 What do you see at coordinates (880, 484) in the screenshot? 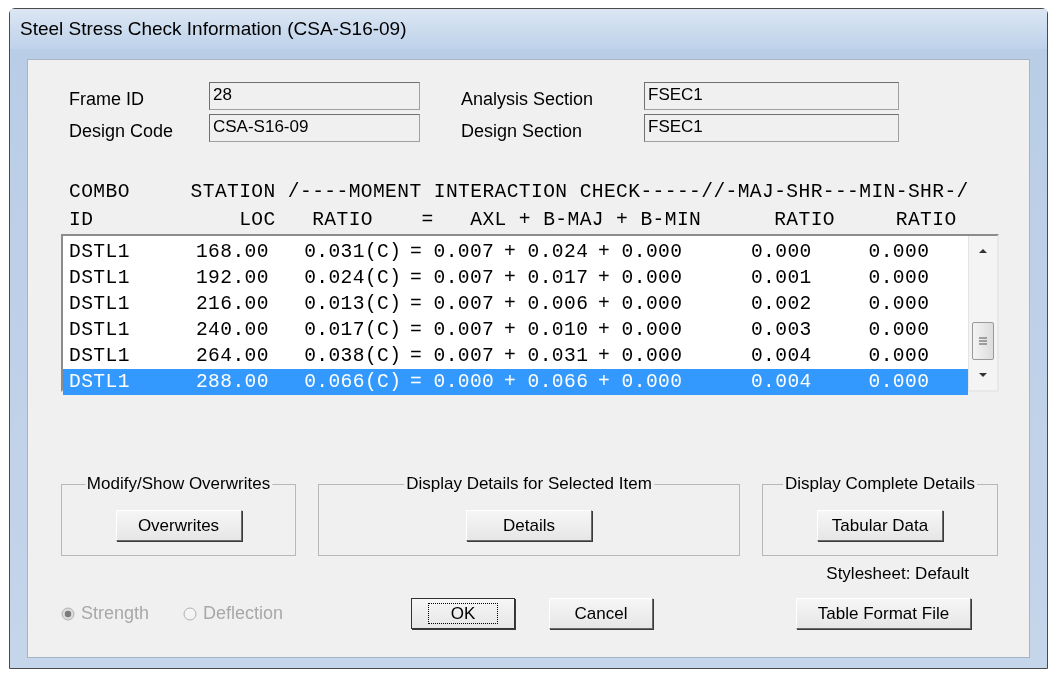
I see `group-title: Display Complete Details` at bounding box center [880, 484].